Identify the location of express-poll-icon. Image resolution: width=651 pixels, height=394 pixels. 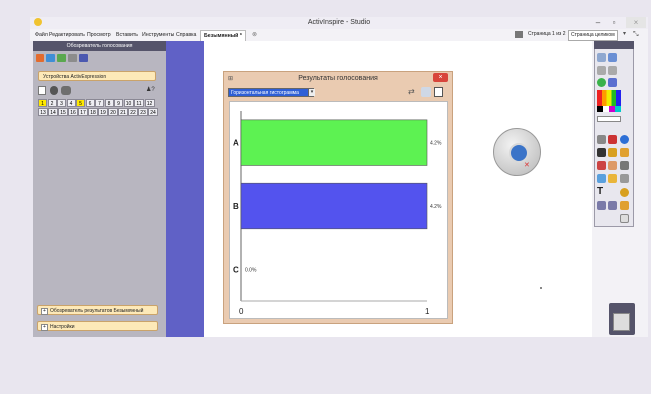
(50, 58).